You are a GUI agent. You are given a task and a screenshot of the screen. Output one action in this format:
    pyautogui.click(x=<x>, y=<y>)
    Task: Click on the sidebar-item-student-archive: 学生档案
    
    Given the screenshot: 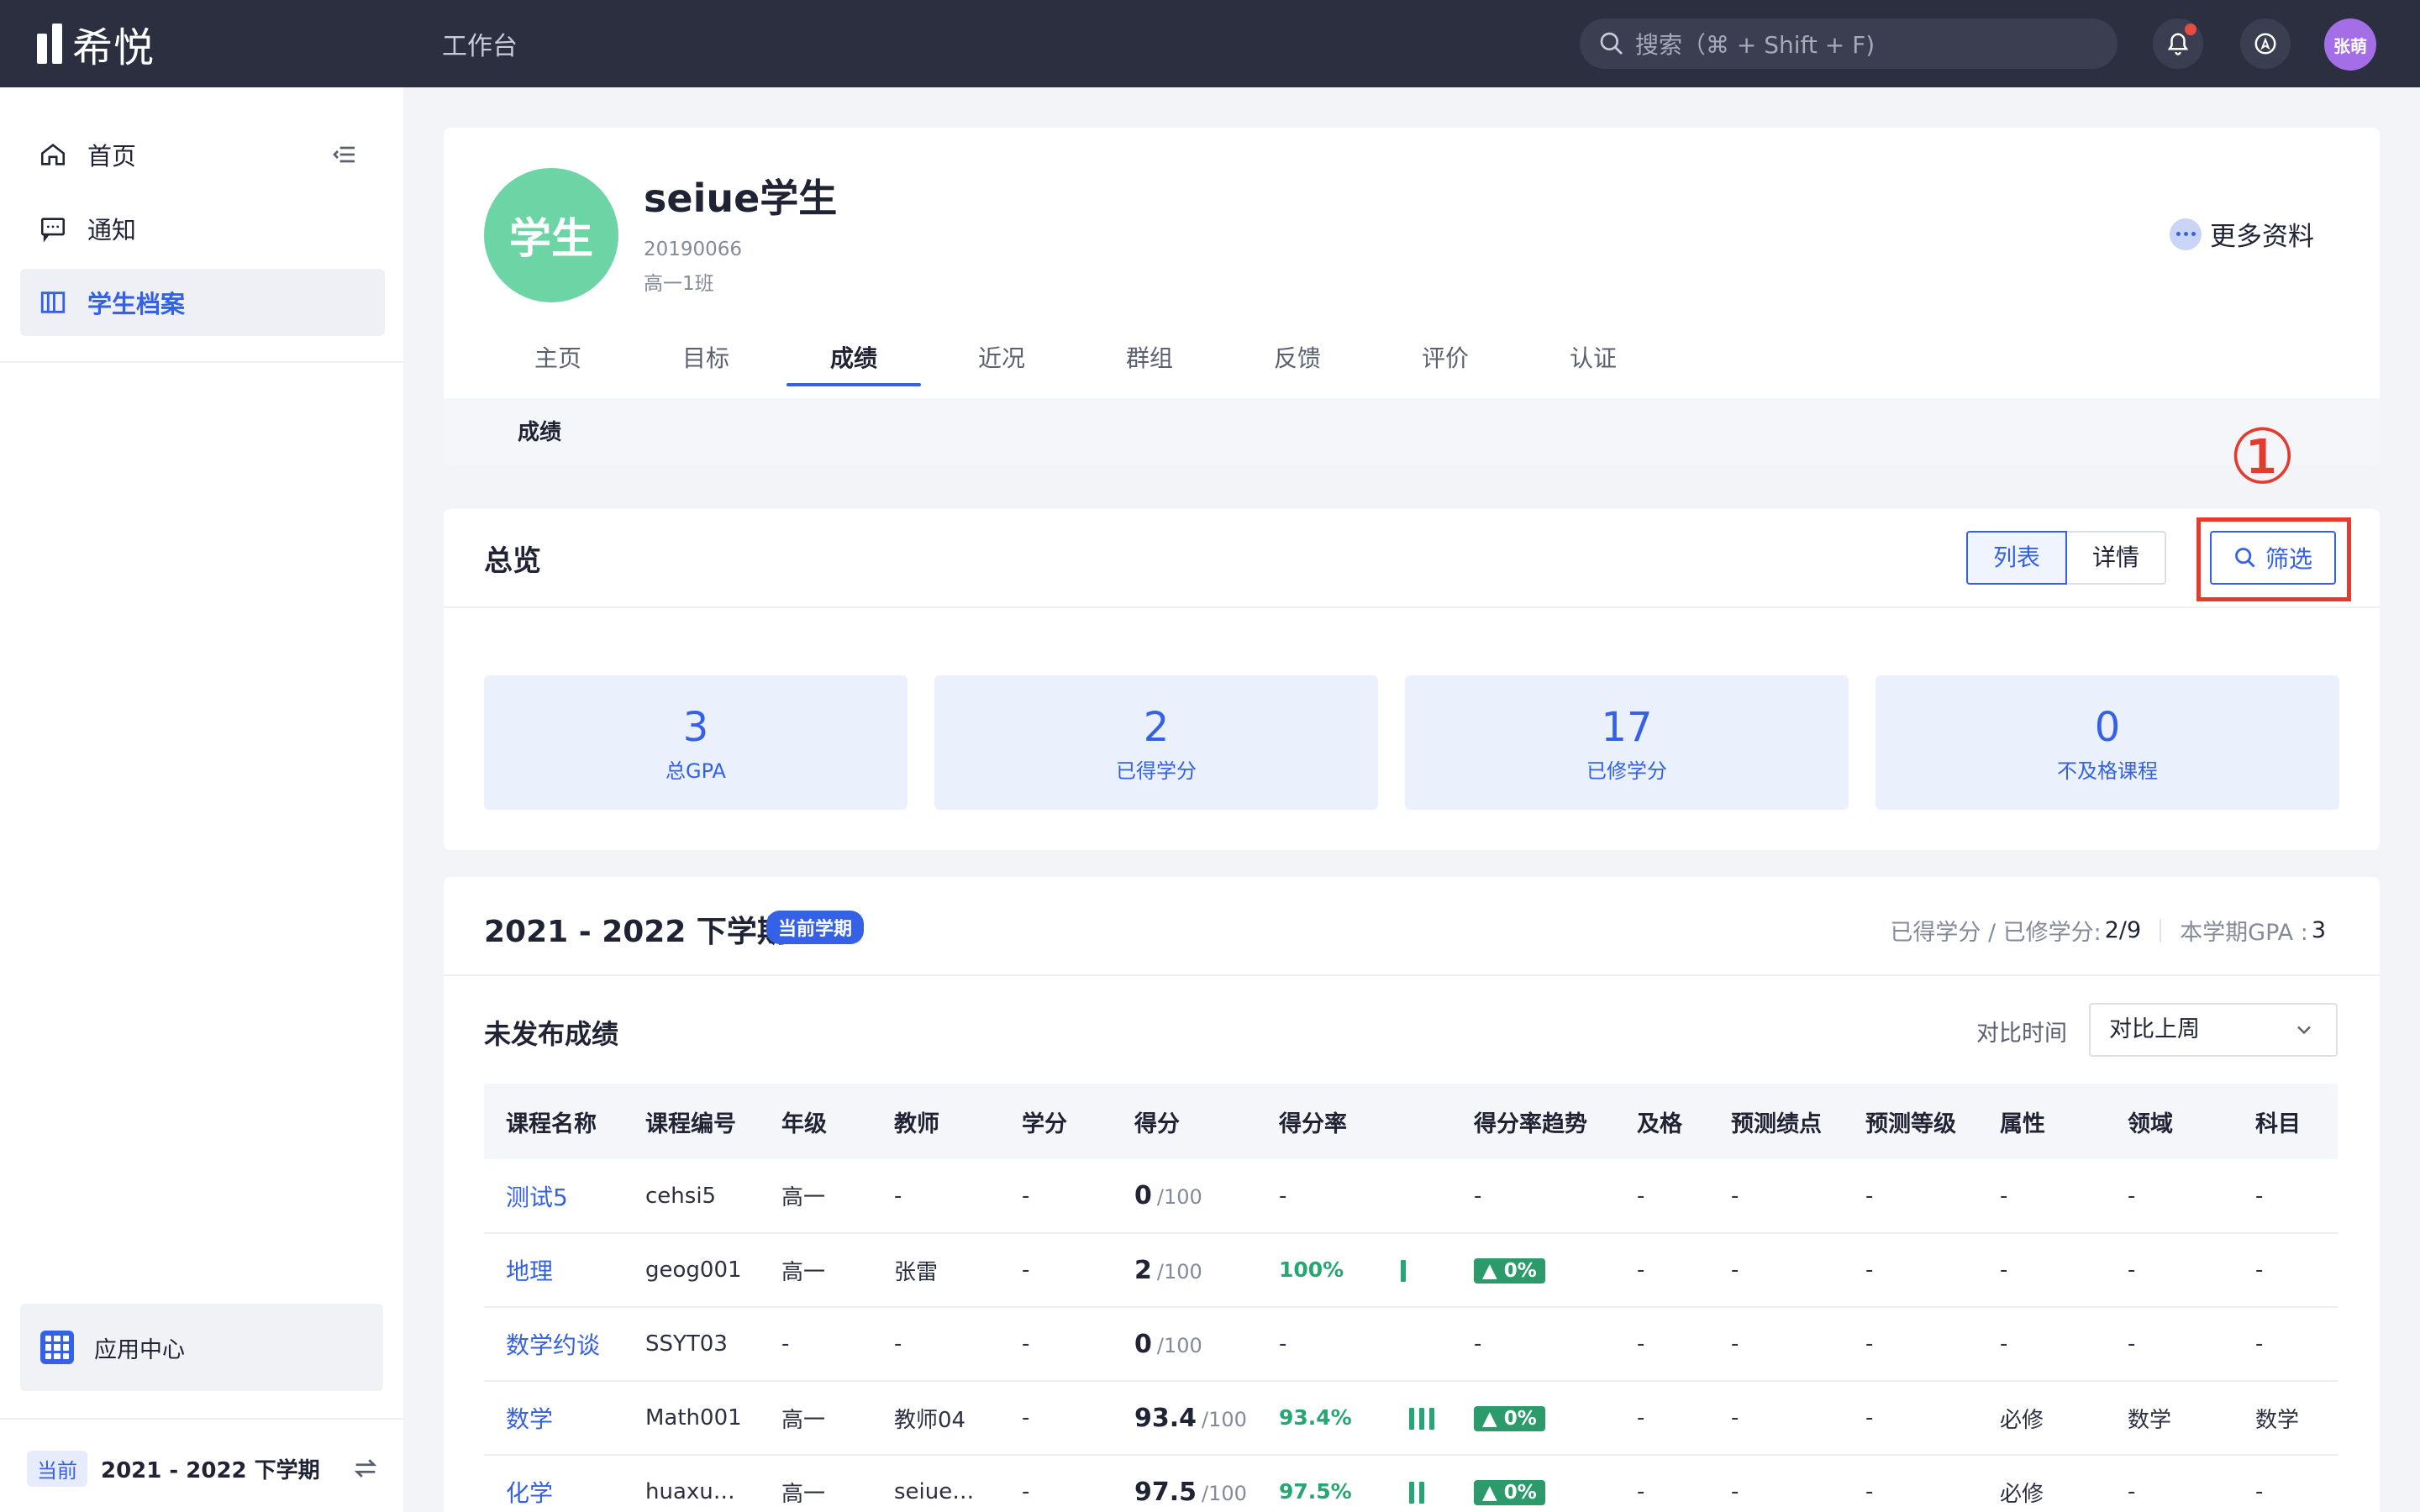 What is the action you would take?
    pyautogui.click(x=202, y=302)
    